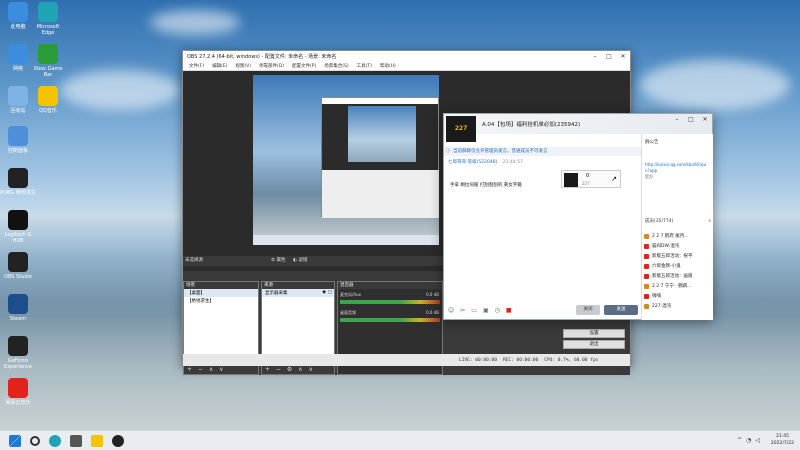 The height and width of the screenshot is (450, 800). What do you see at coordinates (221, 301) in the screenshot?
I see `scene-item: 【绝地求生】` at bounding box center [221, 301].